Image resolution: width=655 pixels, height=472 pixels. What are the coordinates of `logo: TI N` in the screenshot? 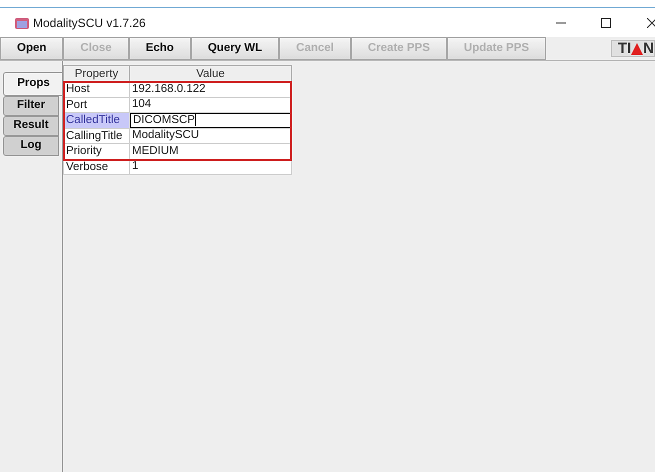 It's located at (632, 48).